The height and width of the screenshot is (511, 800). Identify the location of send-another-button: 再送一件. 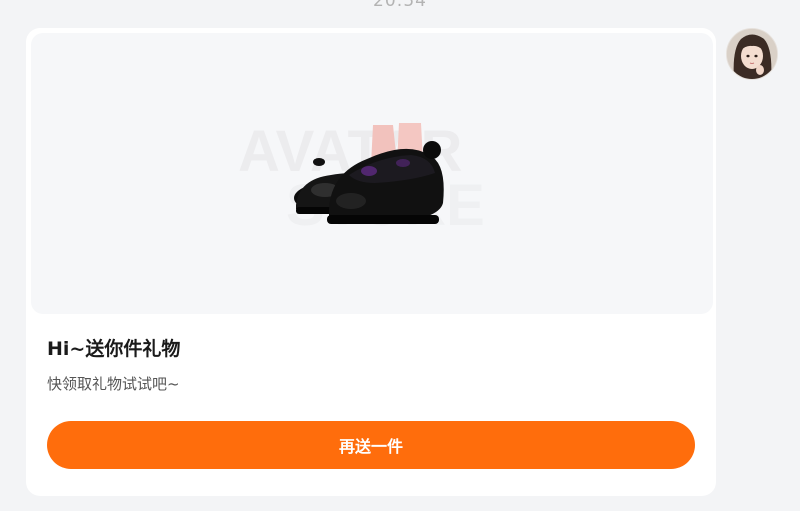
(371, 445).